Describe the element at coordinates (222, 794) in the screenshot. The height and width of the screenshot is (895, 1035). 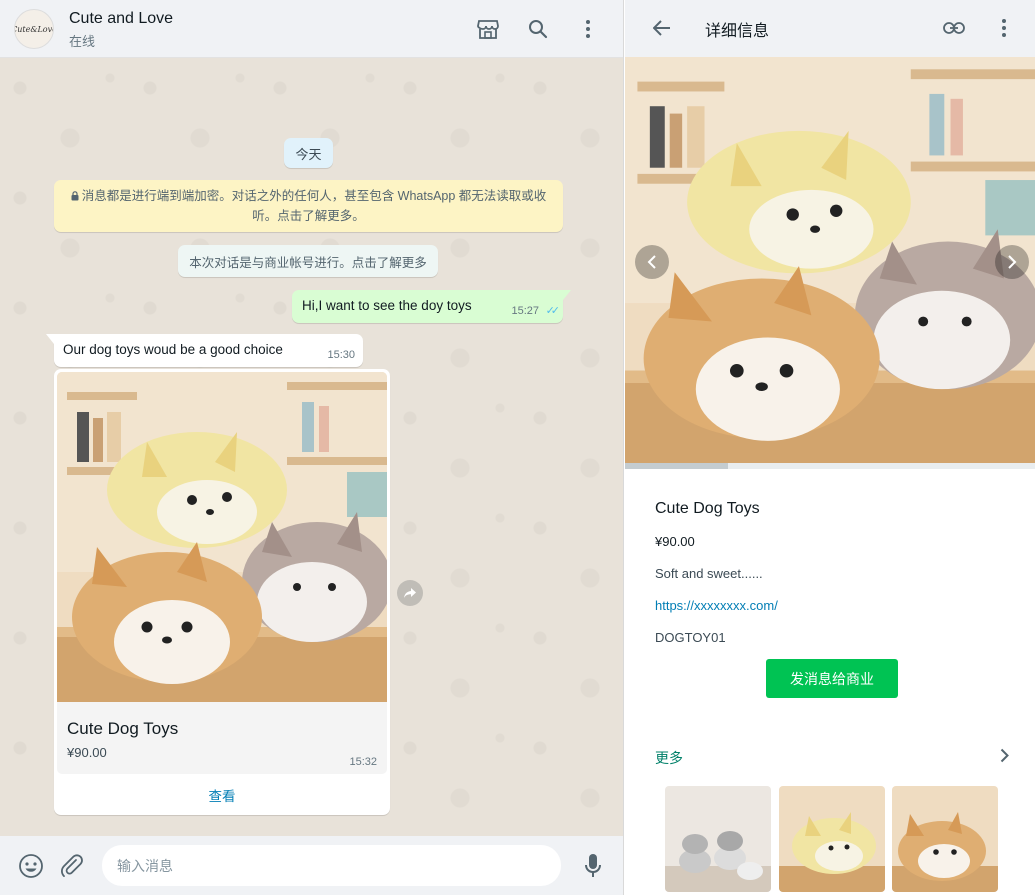
I see `view-product-button: 查看` at that location.